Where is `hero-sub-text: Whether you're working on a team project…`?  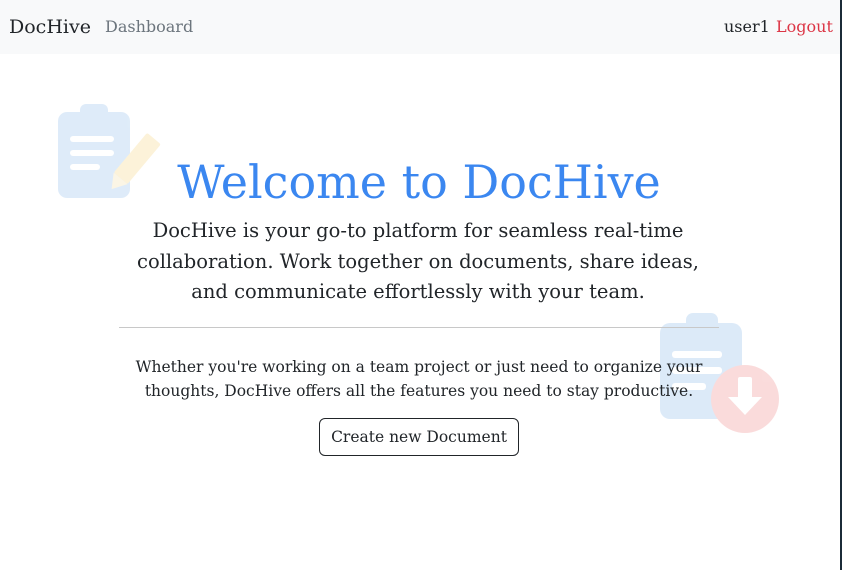 hero-sub-text: Whether you're working on a team project… is located at coordinates (419, 379).